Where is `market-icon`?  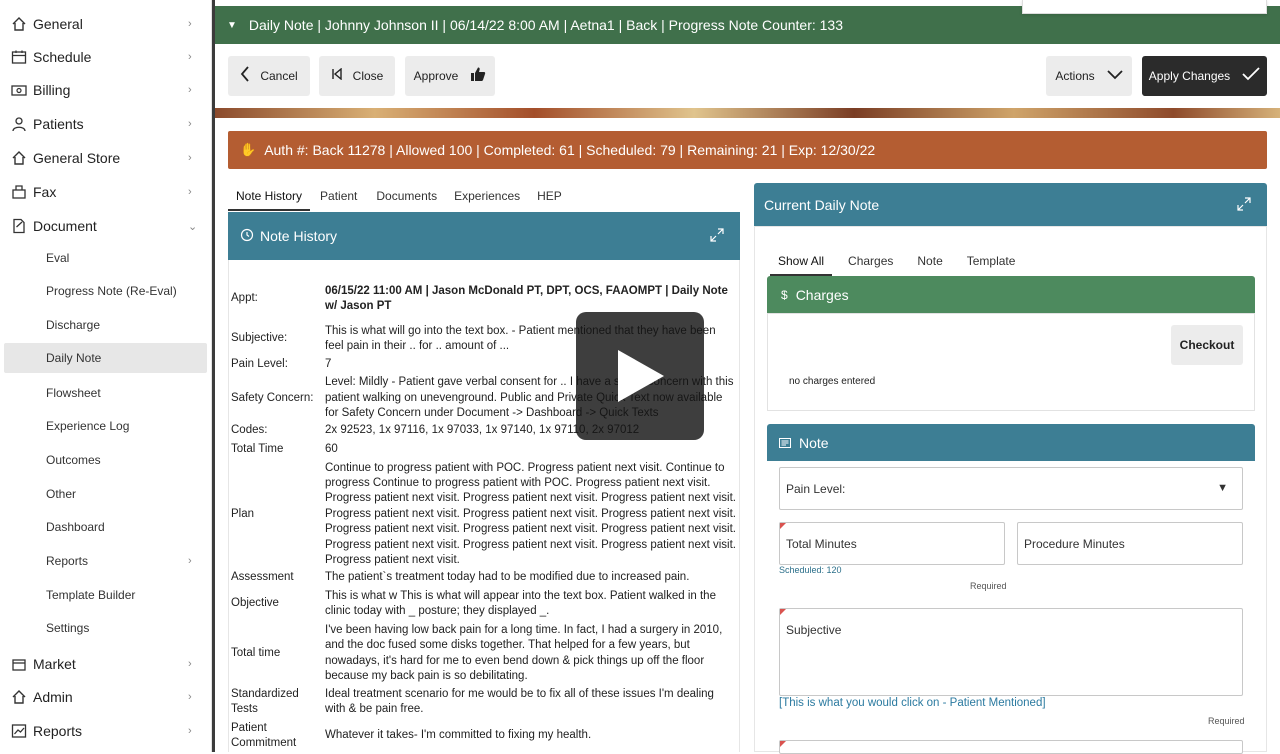
market-icon is located at coordinates (19, 664).